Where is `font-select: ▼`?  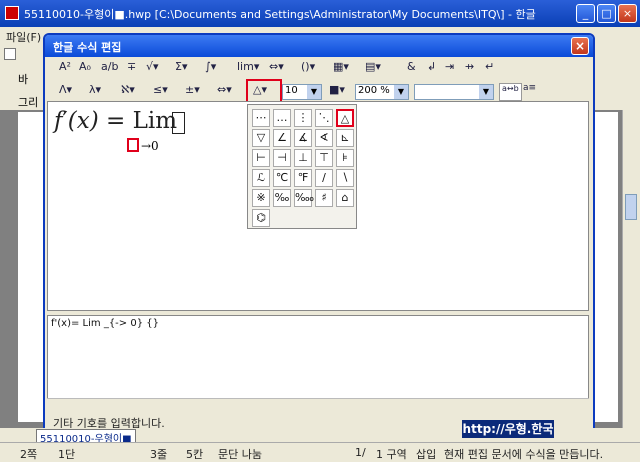 font-select: ▼ is located at coordinates (454, 92).